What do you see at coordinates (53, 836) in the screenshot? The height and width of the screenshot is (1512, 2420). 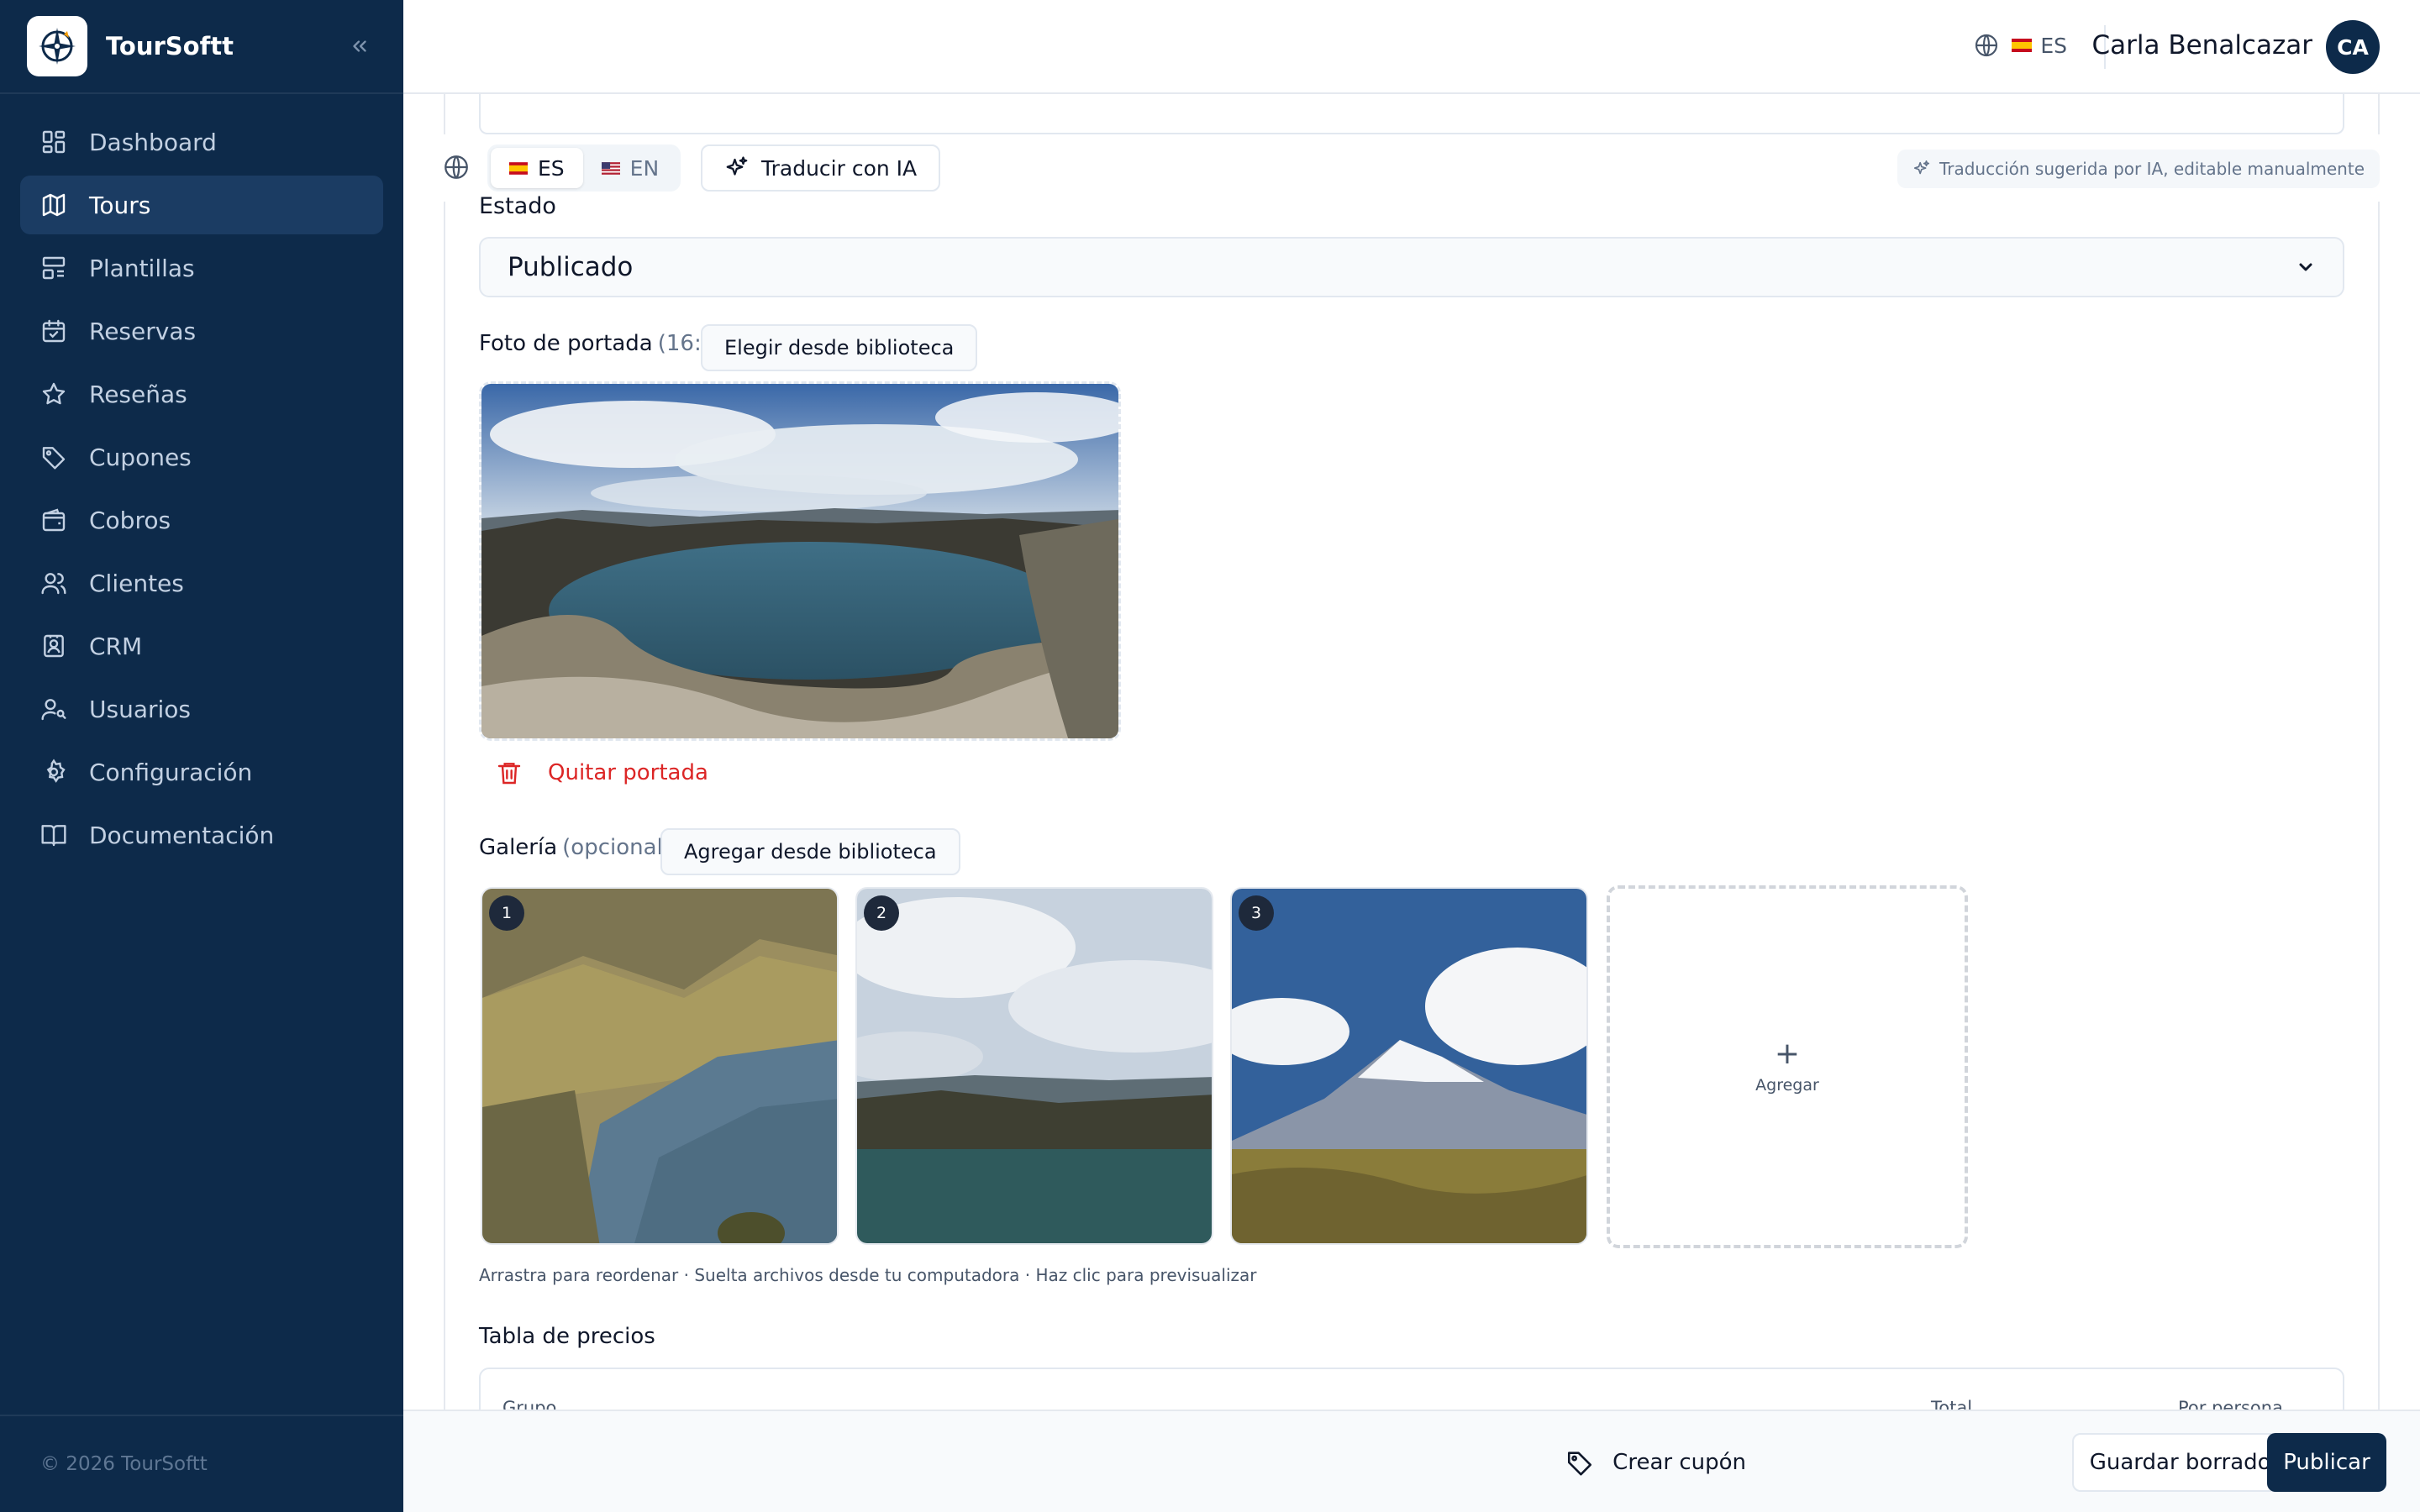 I see `book-icon` at bounding box center [53, 836].